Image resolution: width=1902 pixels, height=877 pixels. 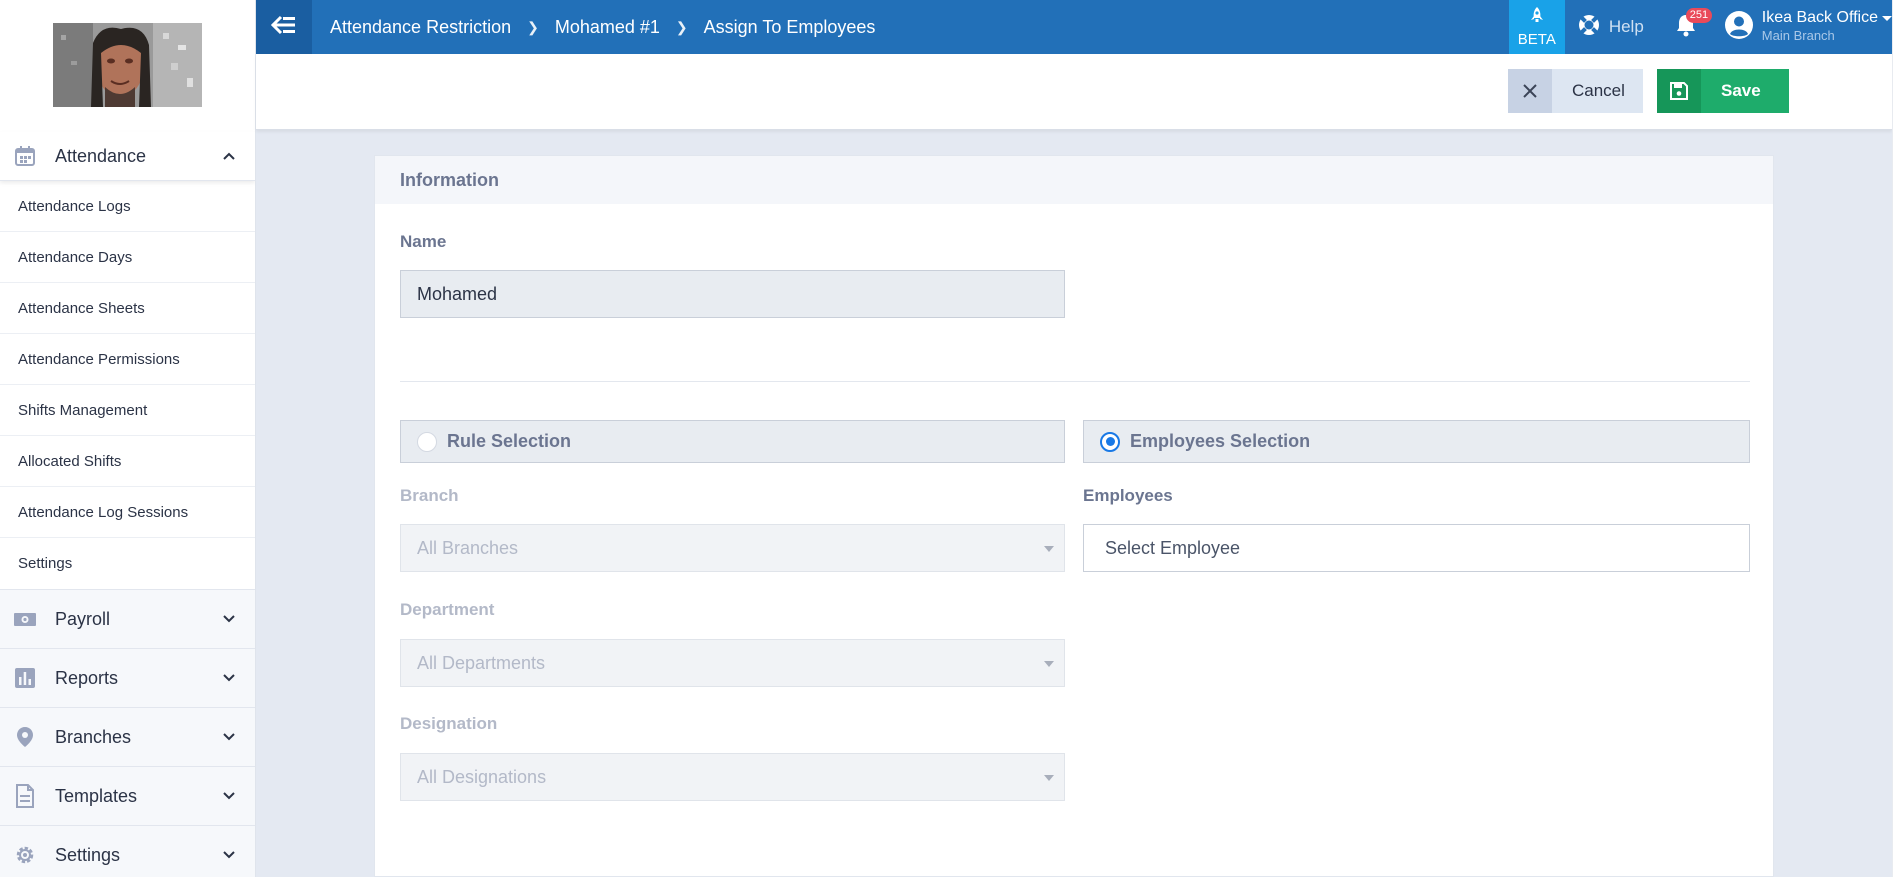 I want to click on sidebar-section-label: Payroll, so click(x=83, y=618).